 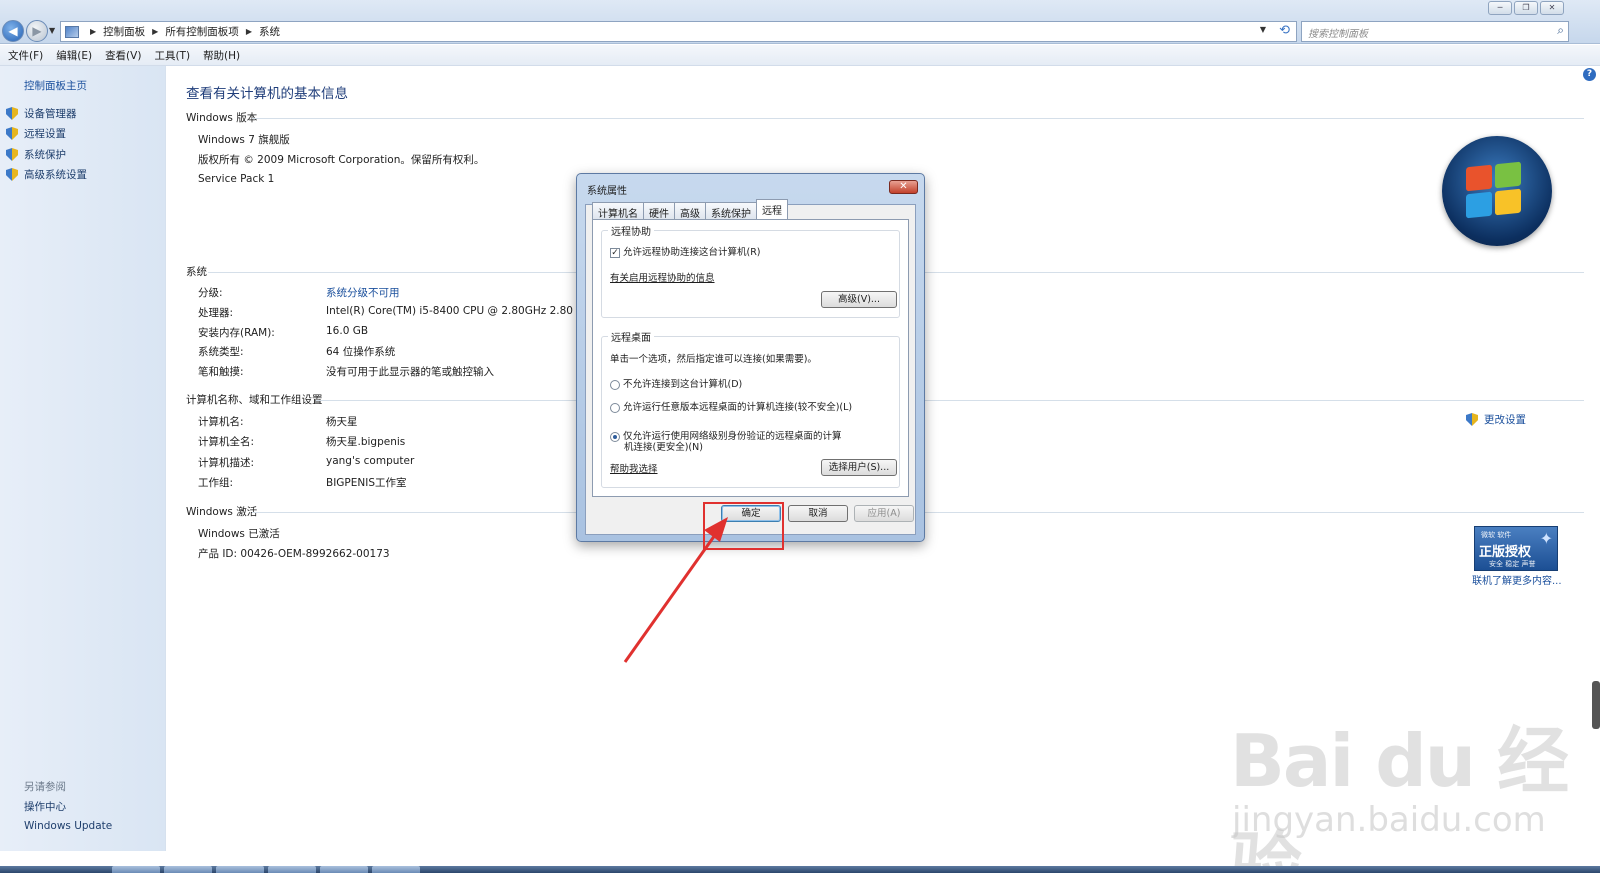 I want to click on baidu-watermark: Bai du 经验, so click(x=1399, y=796).